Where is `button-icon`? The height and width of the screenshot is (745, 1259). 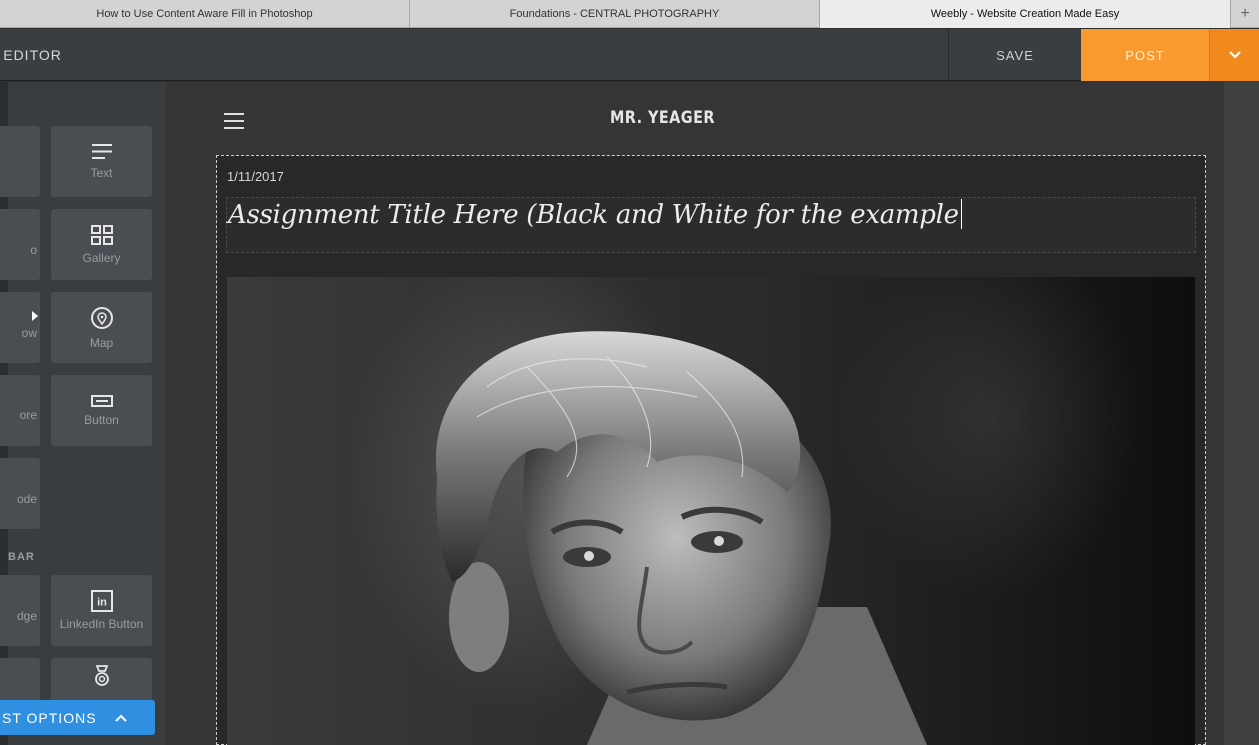
button-icon is located at coordinates (101, 400).